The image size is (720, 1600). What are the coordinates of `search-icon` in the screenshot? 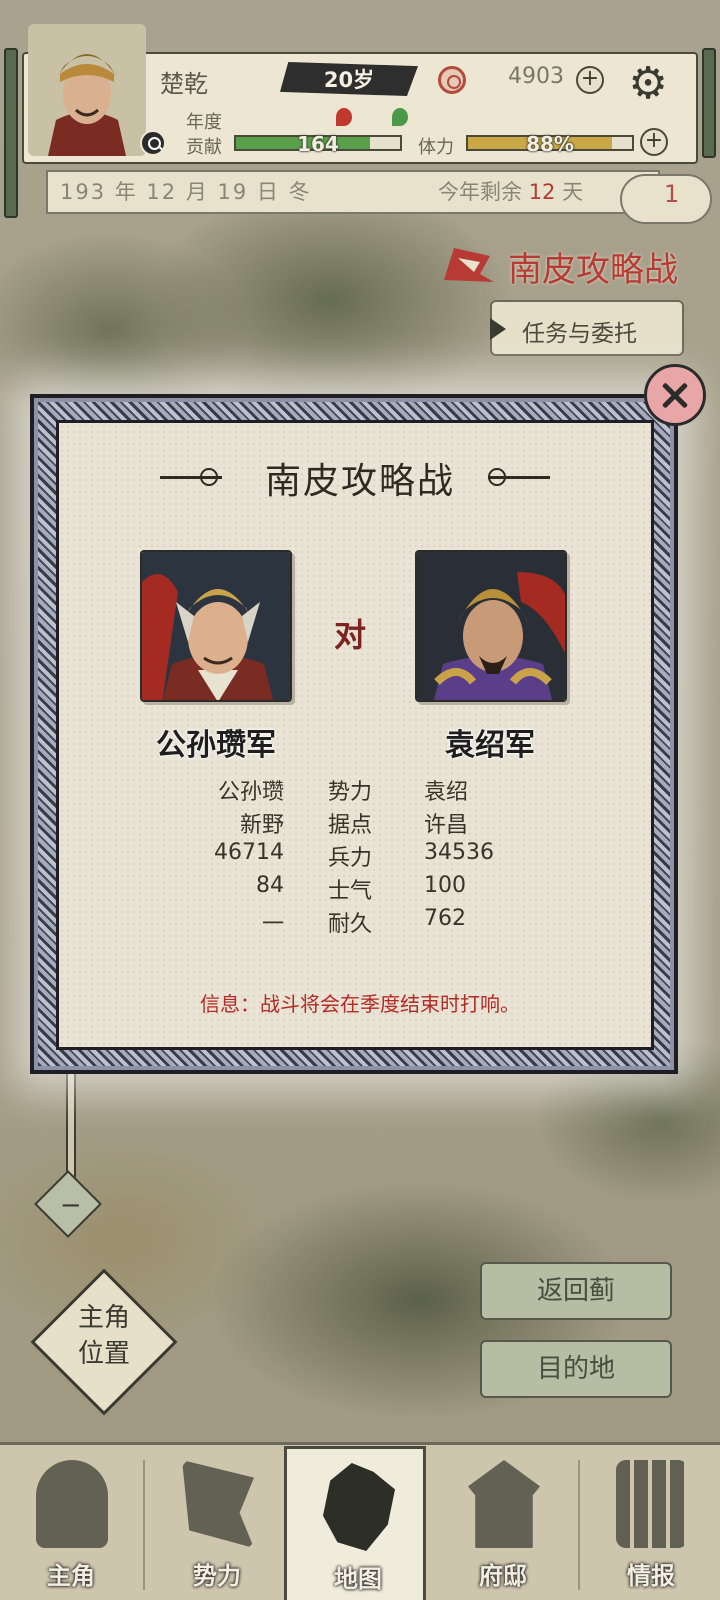 It's located at (153, 143).